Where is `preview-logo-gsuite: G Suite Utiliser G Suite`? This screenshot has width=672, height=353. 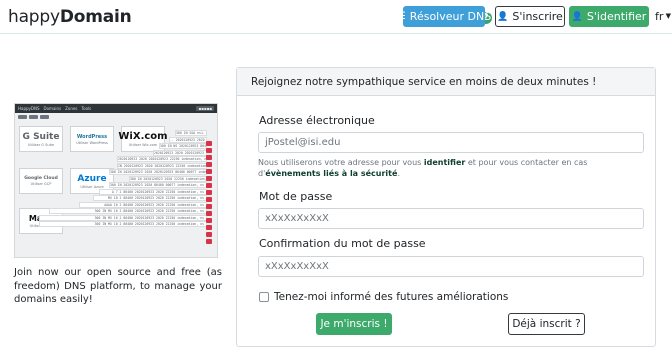
preview-logo-gsuite: G Suite Utiliser G Suite is located at coordinates (41, 139).